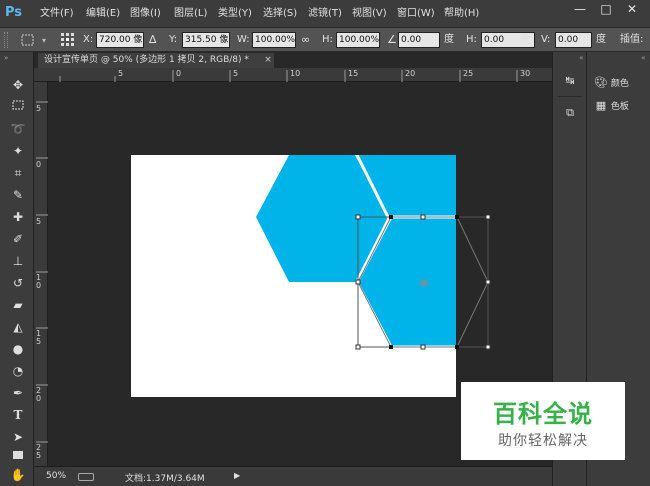  I want to click on watermark-title: 百科全说, so click(543, 414).